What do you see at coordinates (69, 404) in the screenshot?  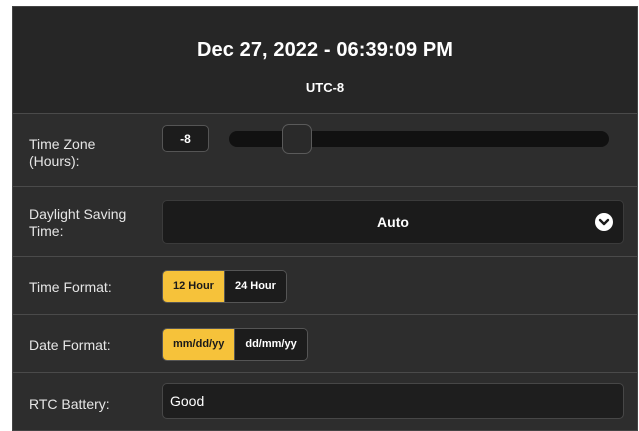 I see `rtc-battery-label: RTC Battery:` at bounding box center [69, 404].